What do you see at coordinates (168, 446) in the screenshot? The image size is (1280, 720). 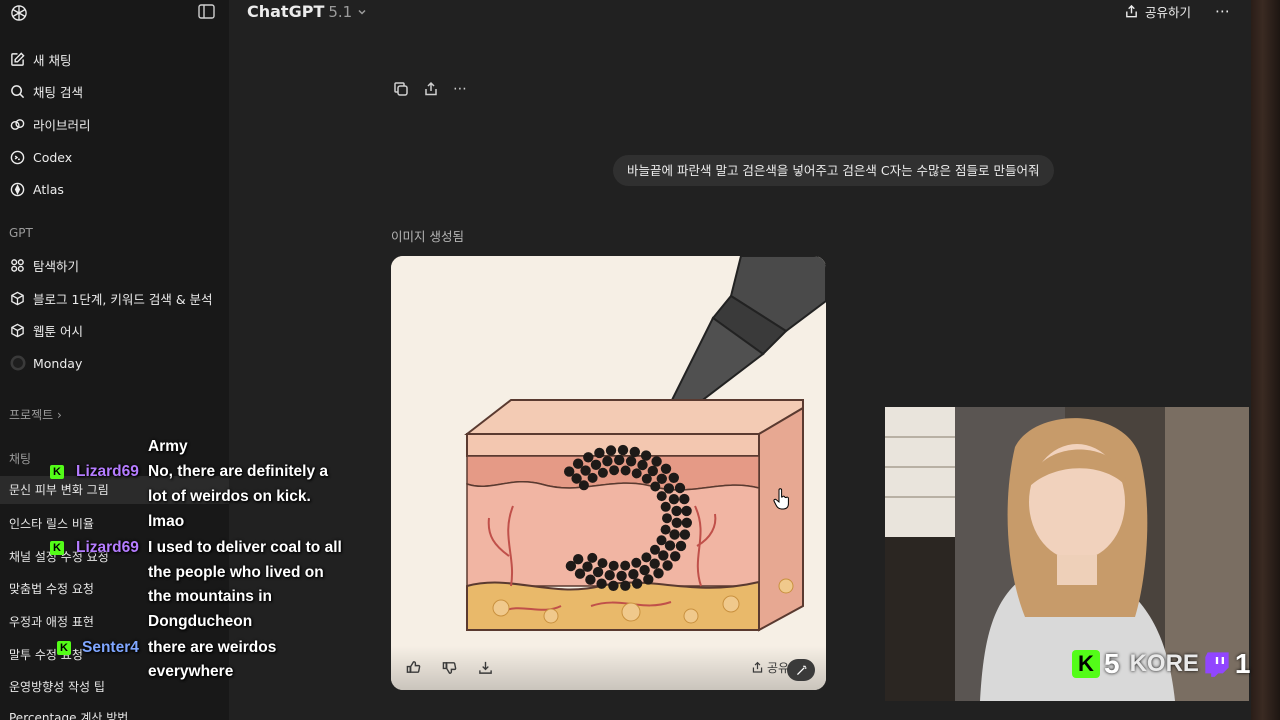 I see `chat-overlay-line: Army` at bounding box center [168, 446].